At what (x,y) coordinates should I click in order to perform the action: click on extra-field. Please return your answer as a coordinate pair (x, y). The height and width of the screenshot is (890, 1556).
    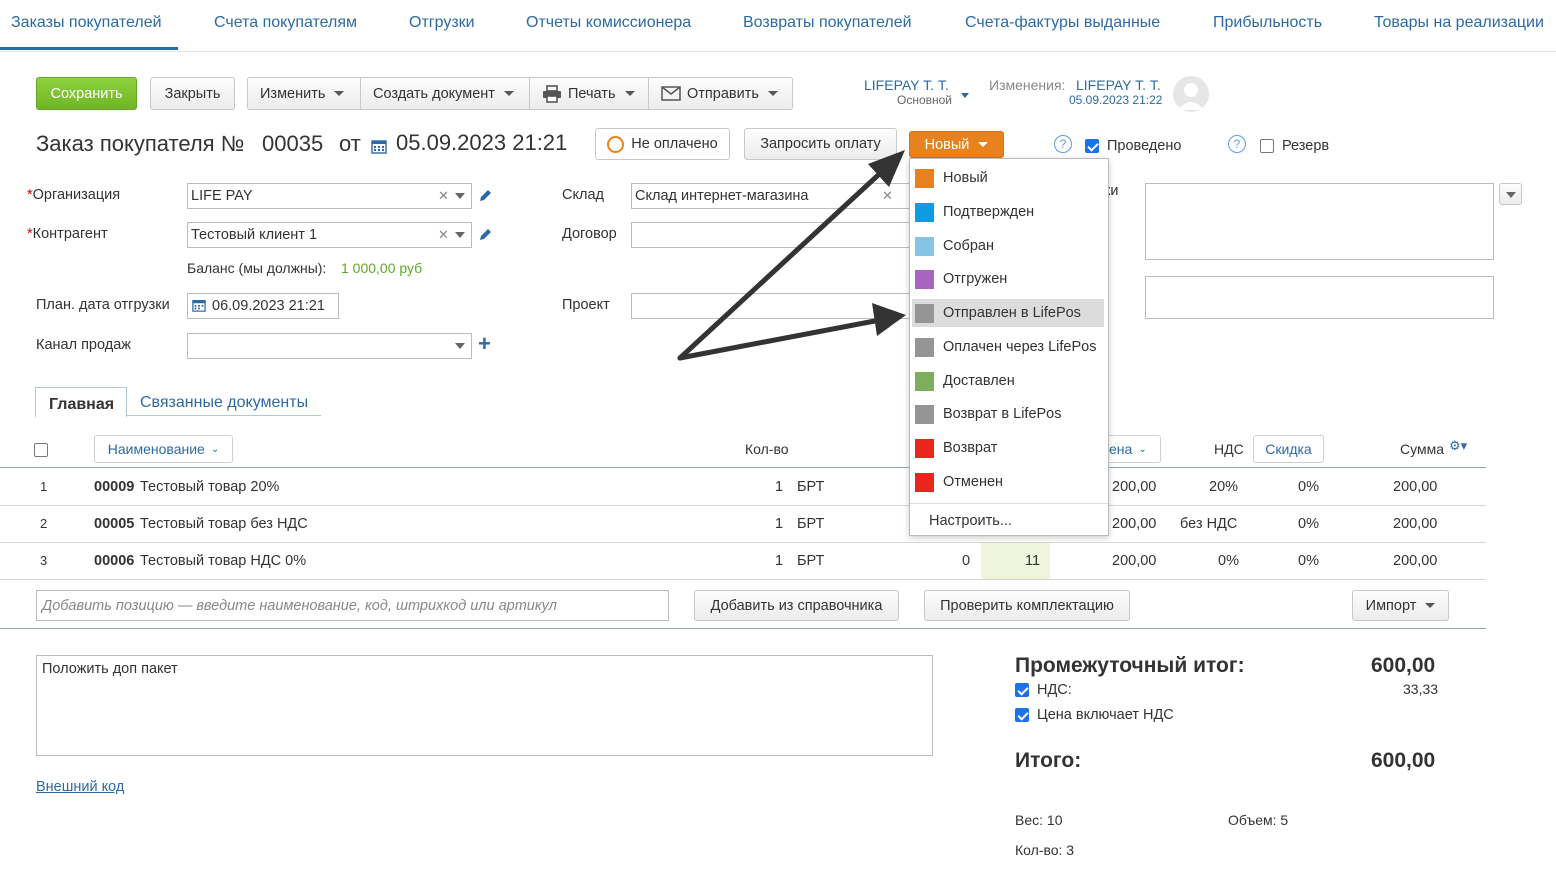
    Looking at the image, I should click on (1319, 297).